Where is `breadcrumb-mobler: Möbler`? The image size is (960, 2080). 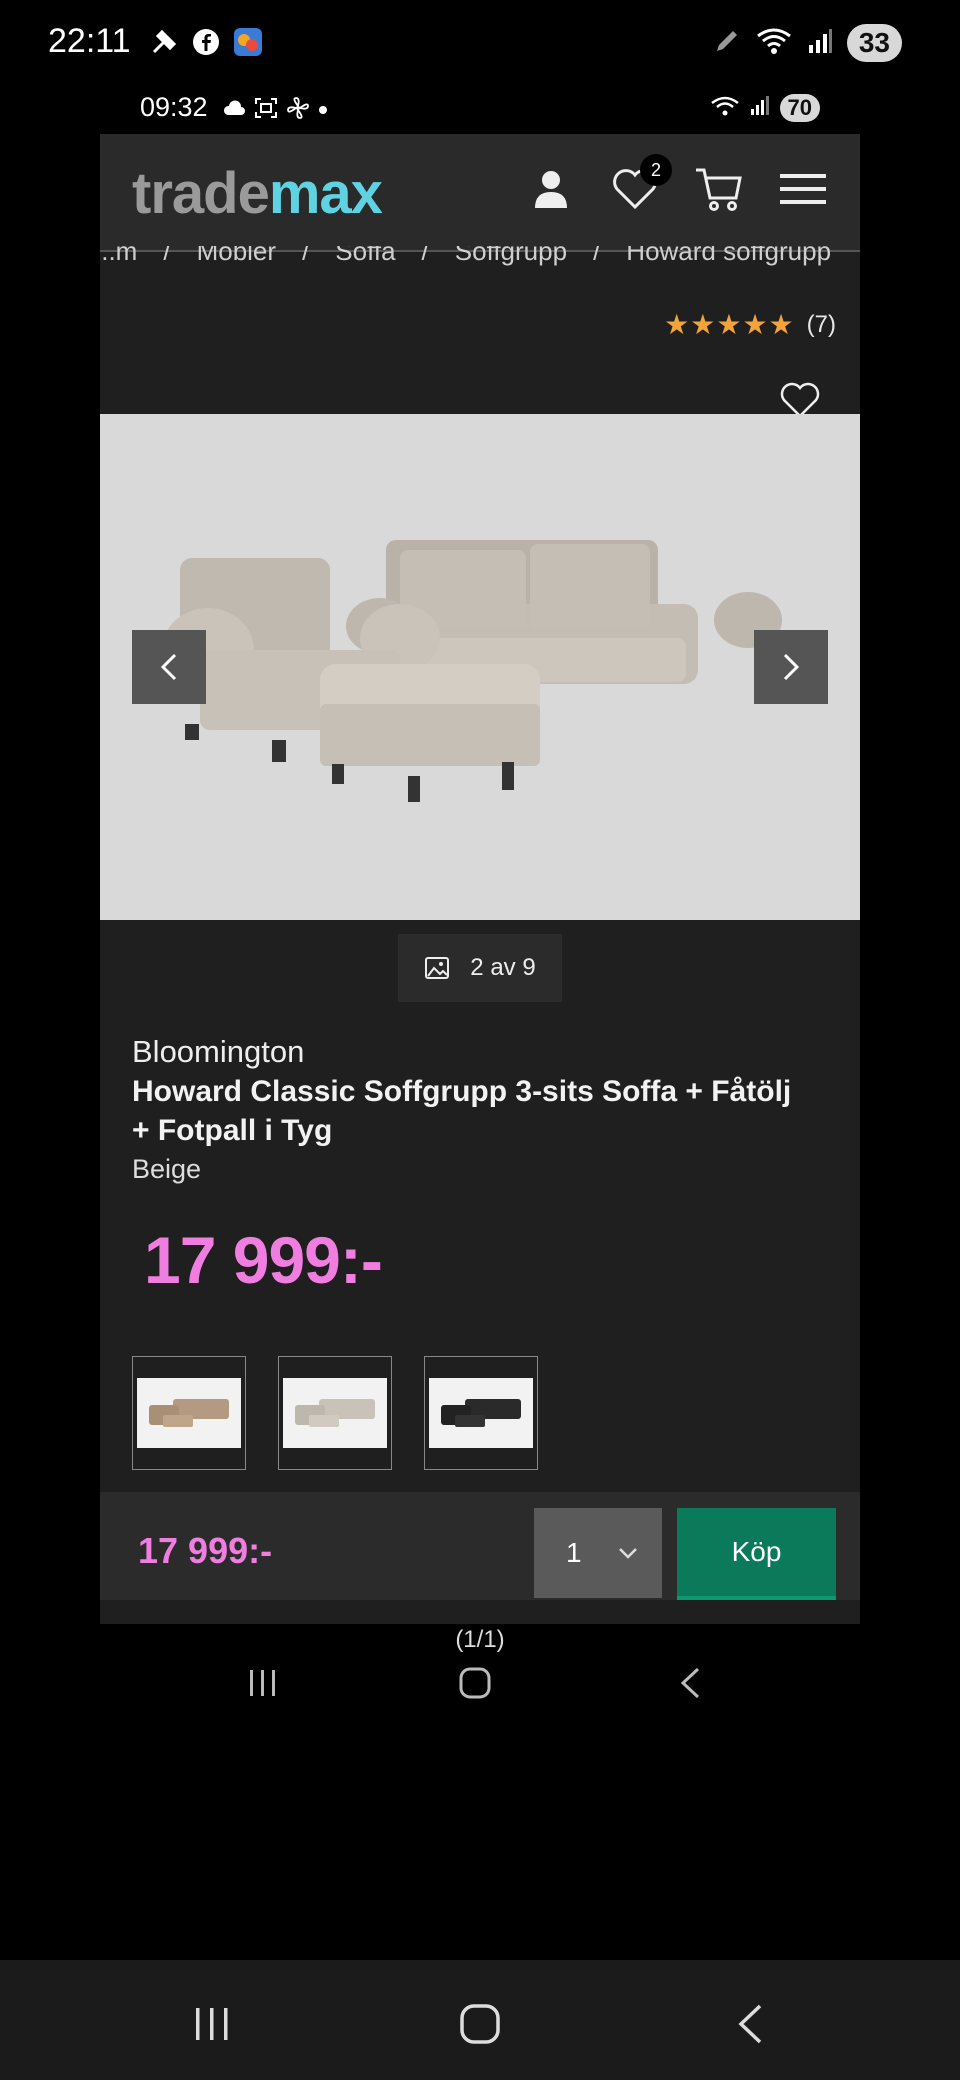
breadcrumb-mobler: Möbler is located at coordinates (236, 256).